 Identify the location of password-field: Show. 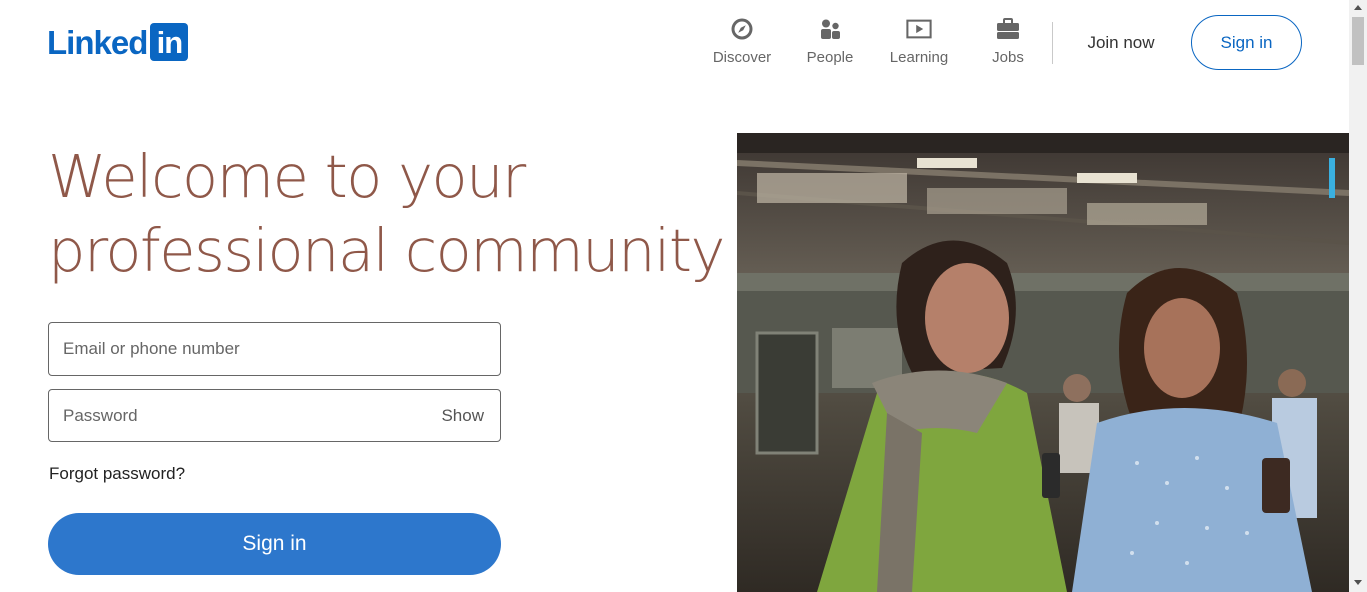
(274, 415).